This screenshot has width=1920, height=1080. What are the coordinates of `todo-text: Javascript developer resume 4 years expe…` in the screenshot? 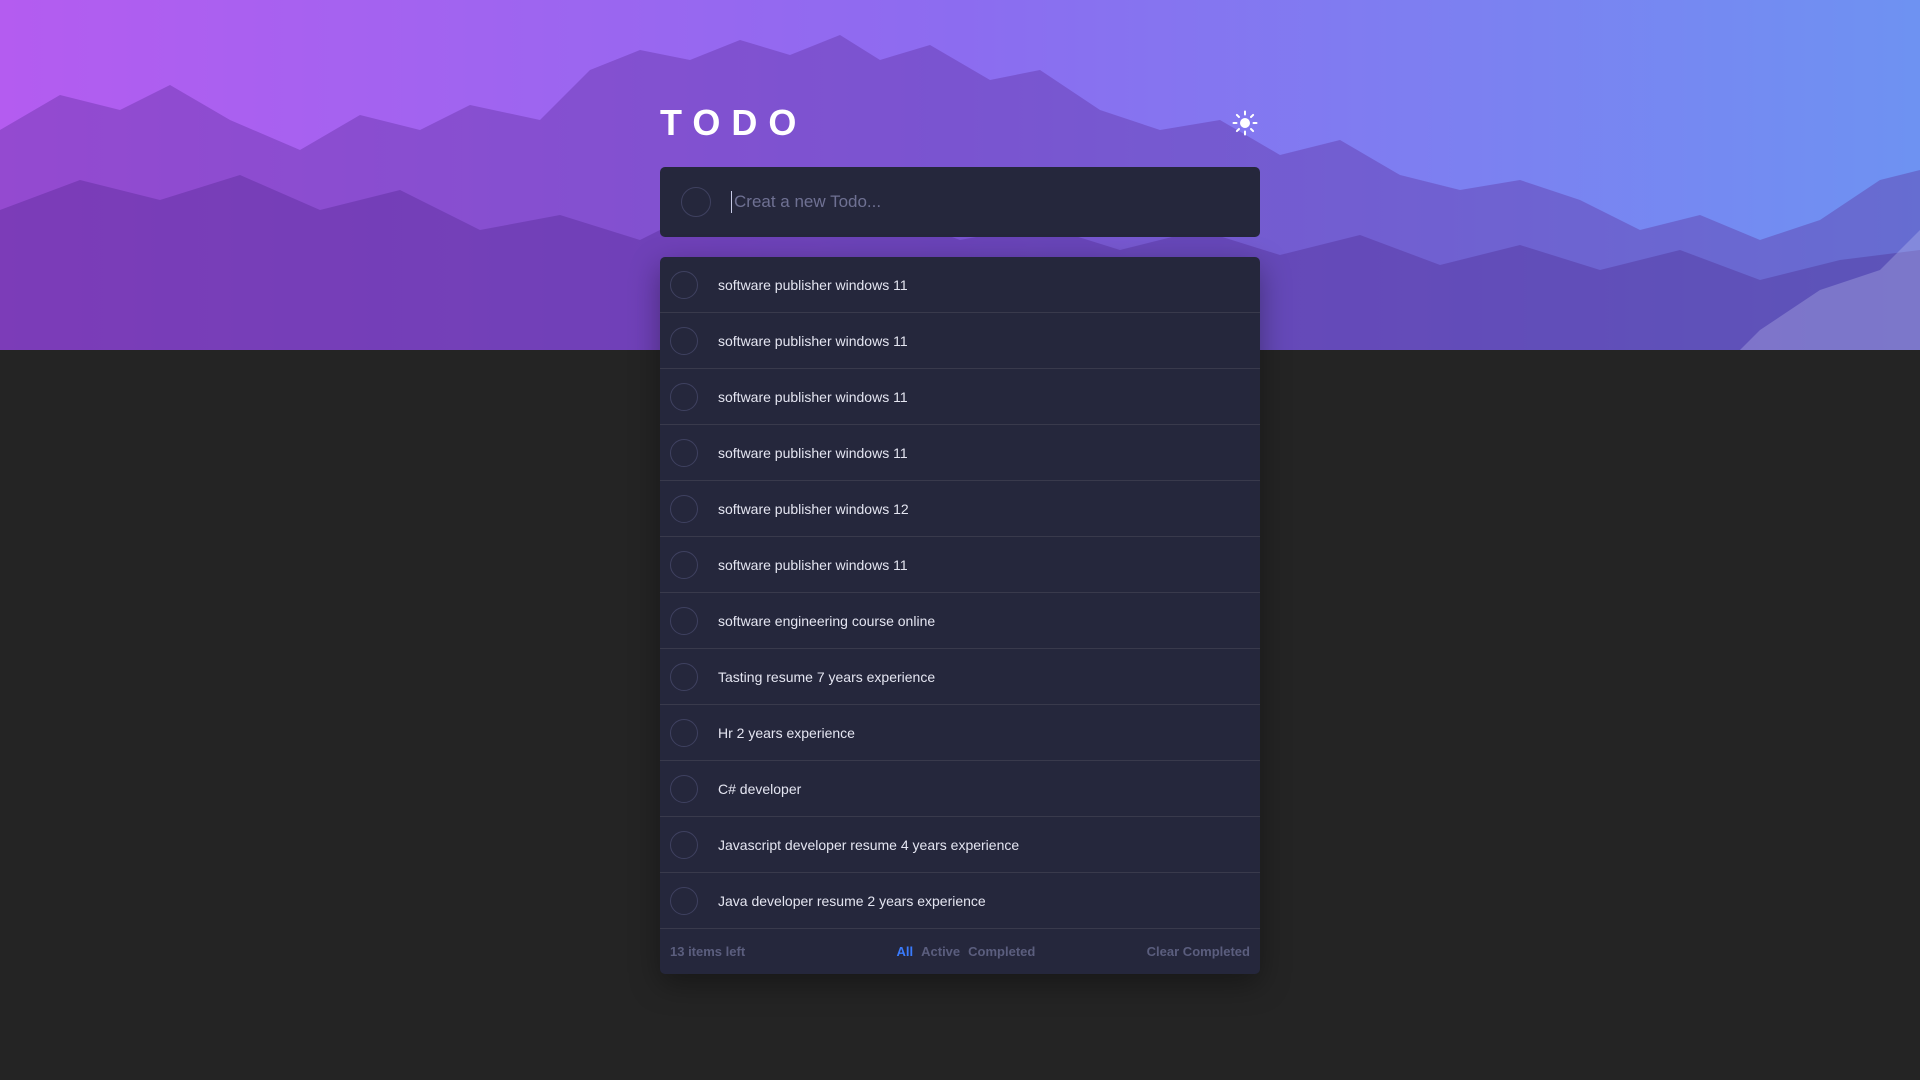 It's located at (869, 844).